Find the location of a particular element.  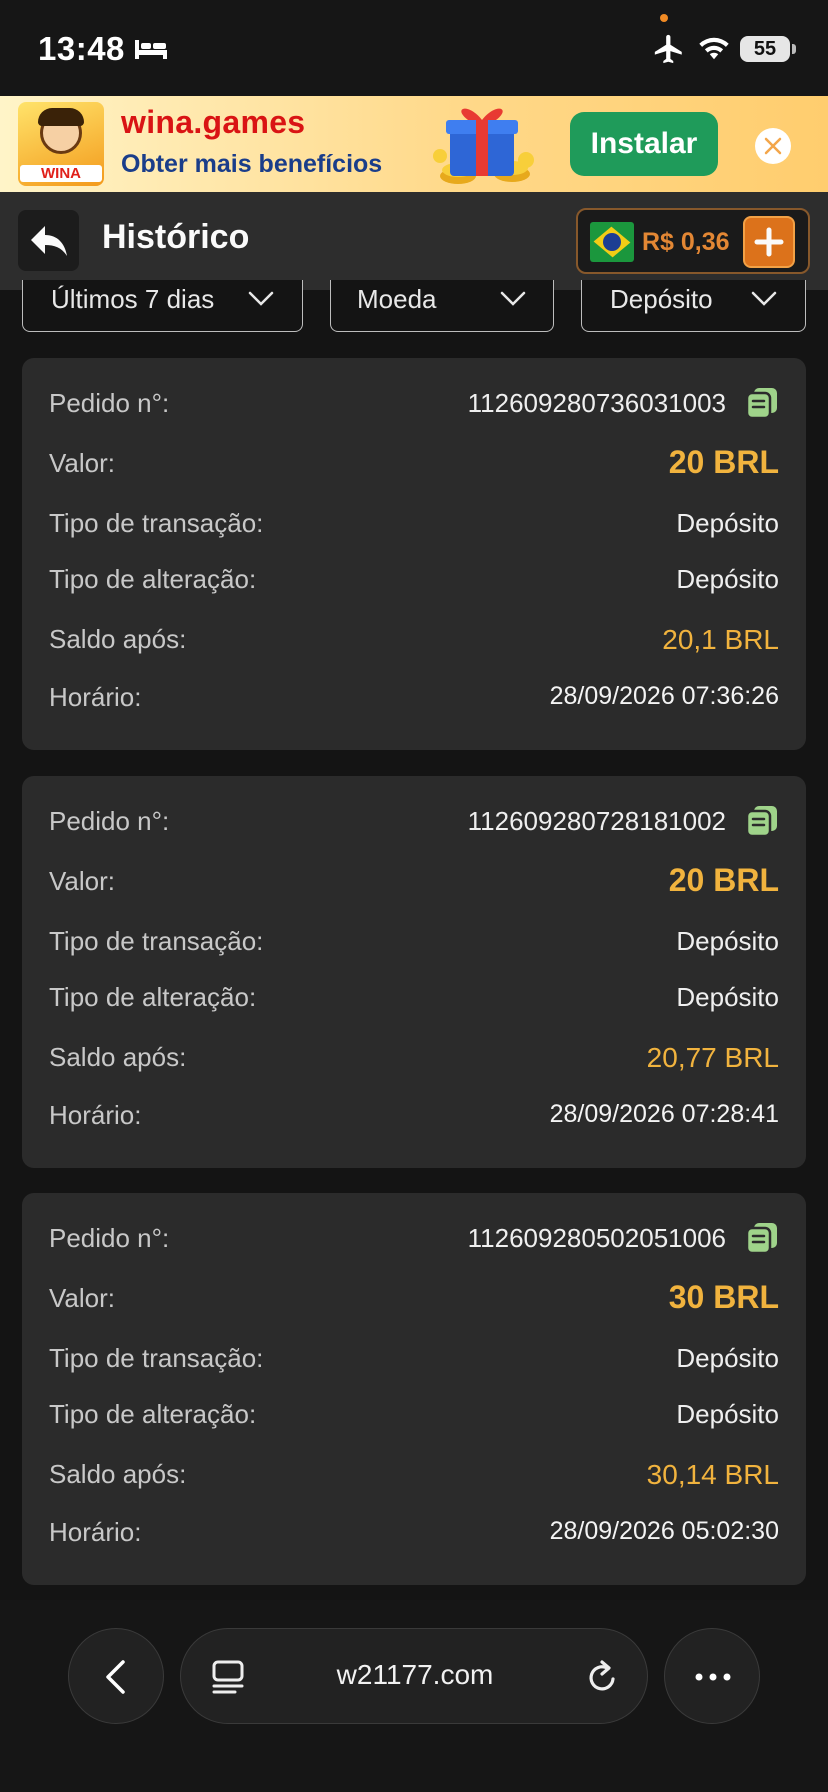

filter-currency: Moeda is located at coordinates (442, 306).